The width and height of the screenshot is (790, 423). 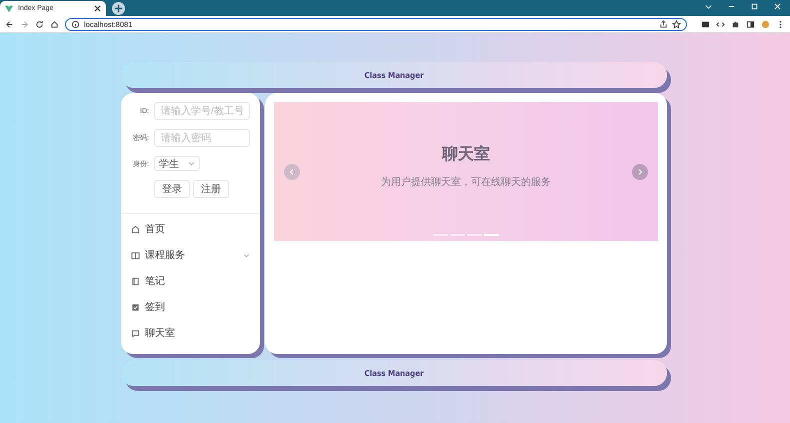 I want to click on menu-item: 聊天室, so click(x=190, y=333).